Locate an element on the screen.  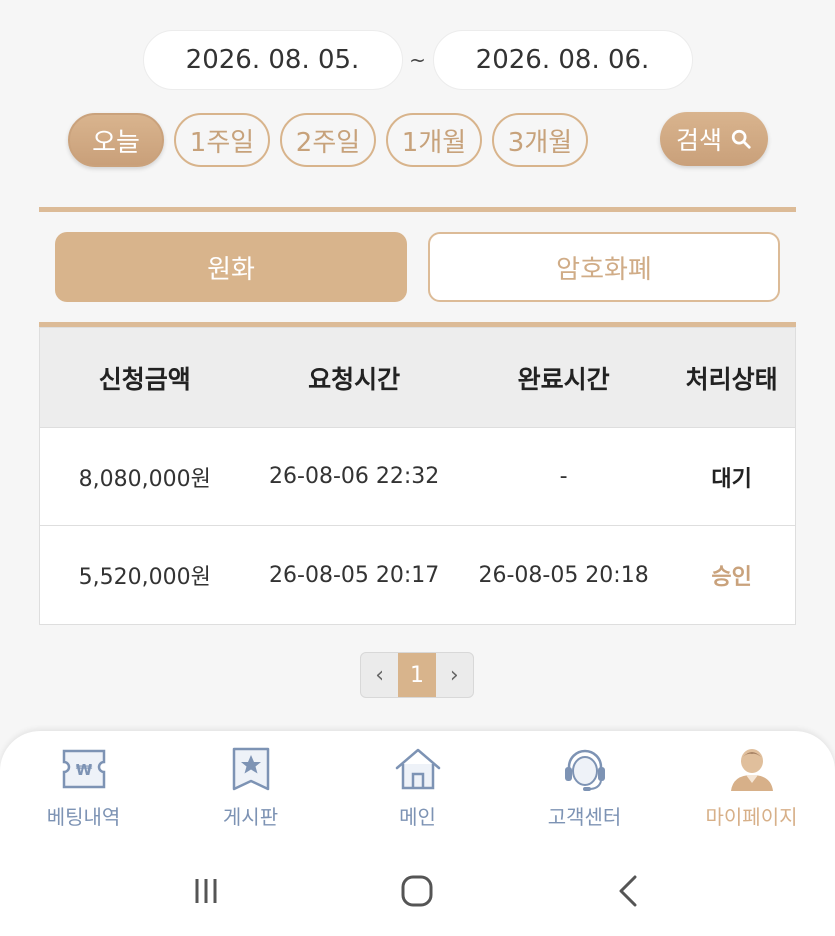
end-date-input: 2026. 08. 06. is located at coordinates (562, 60).